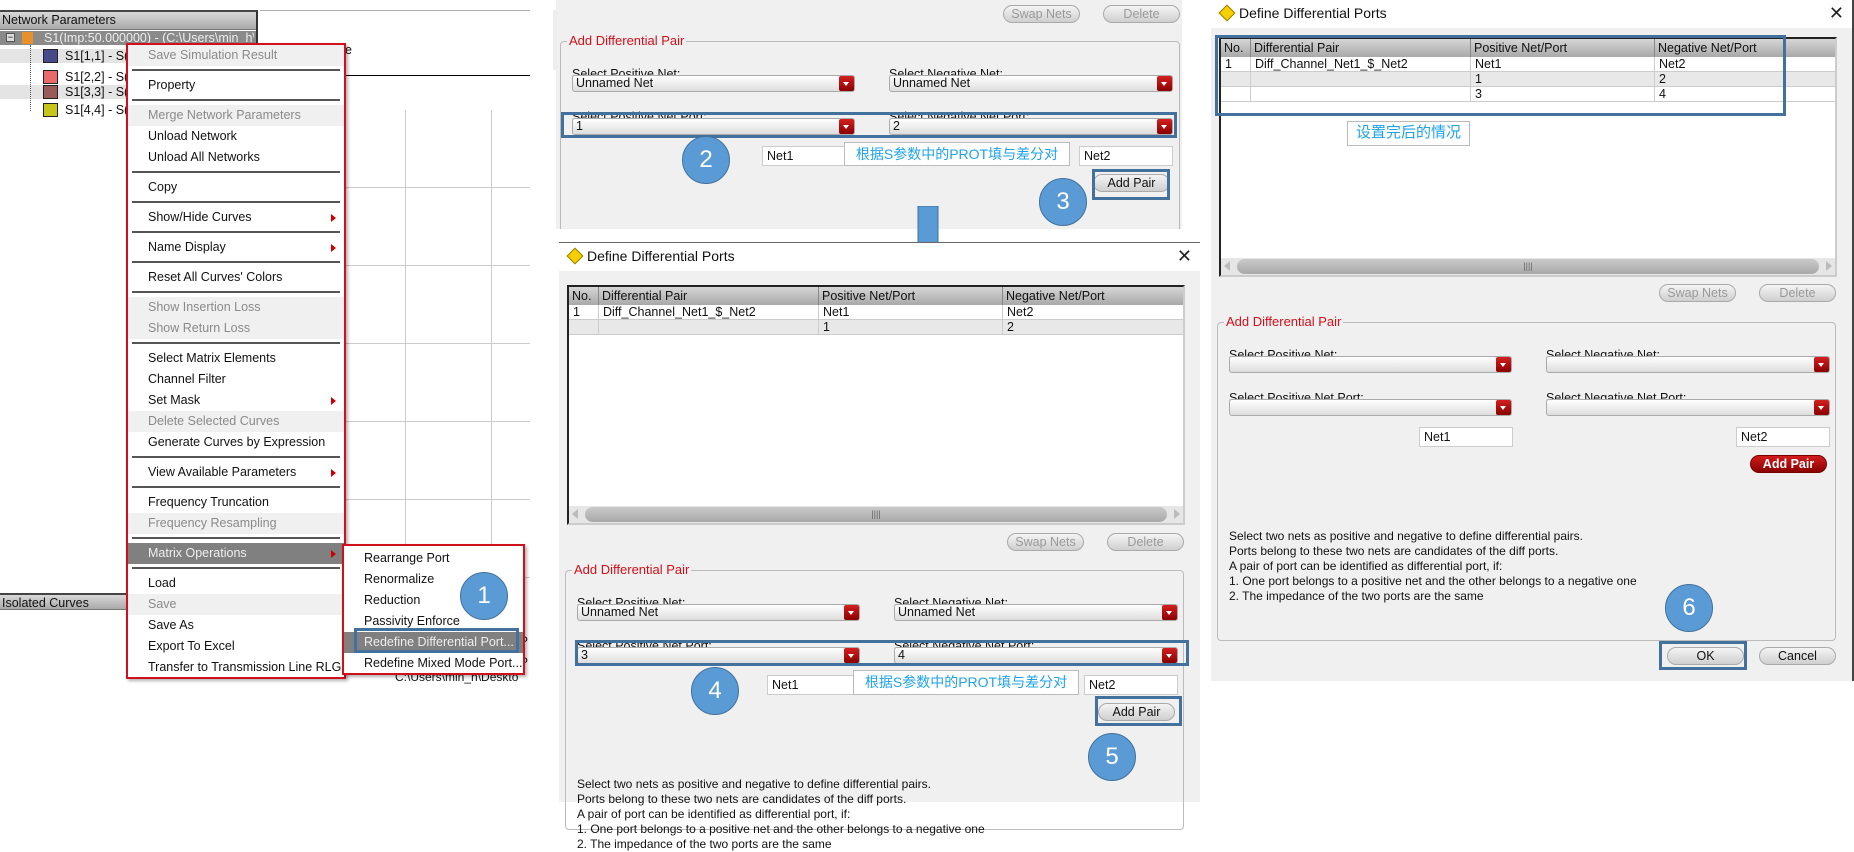  What do you see at coordinates (1531, 14) in the screenshot?
I see `dialog-title-bar: Define Differential Ports ✕` at bounding box center [1531, 14].